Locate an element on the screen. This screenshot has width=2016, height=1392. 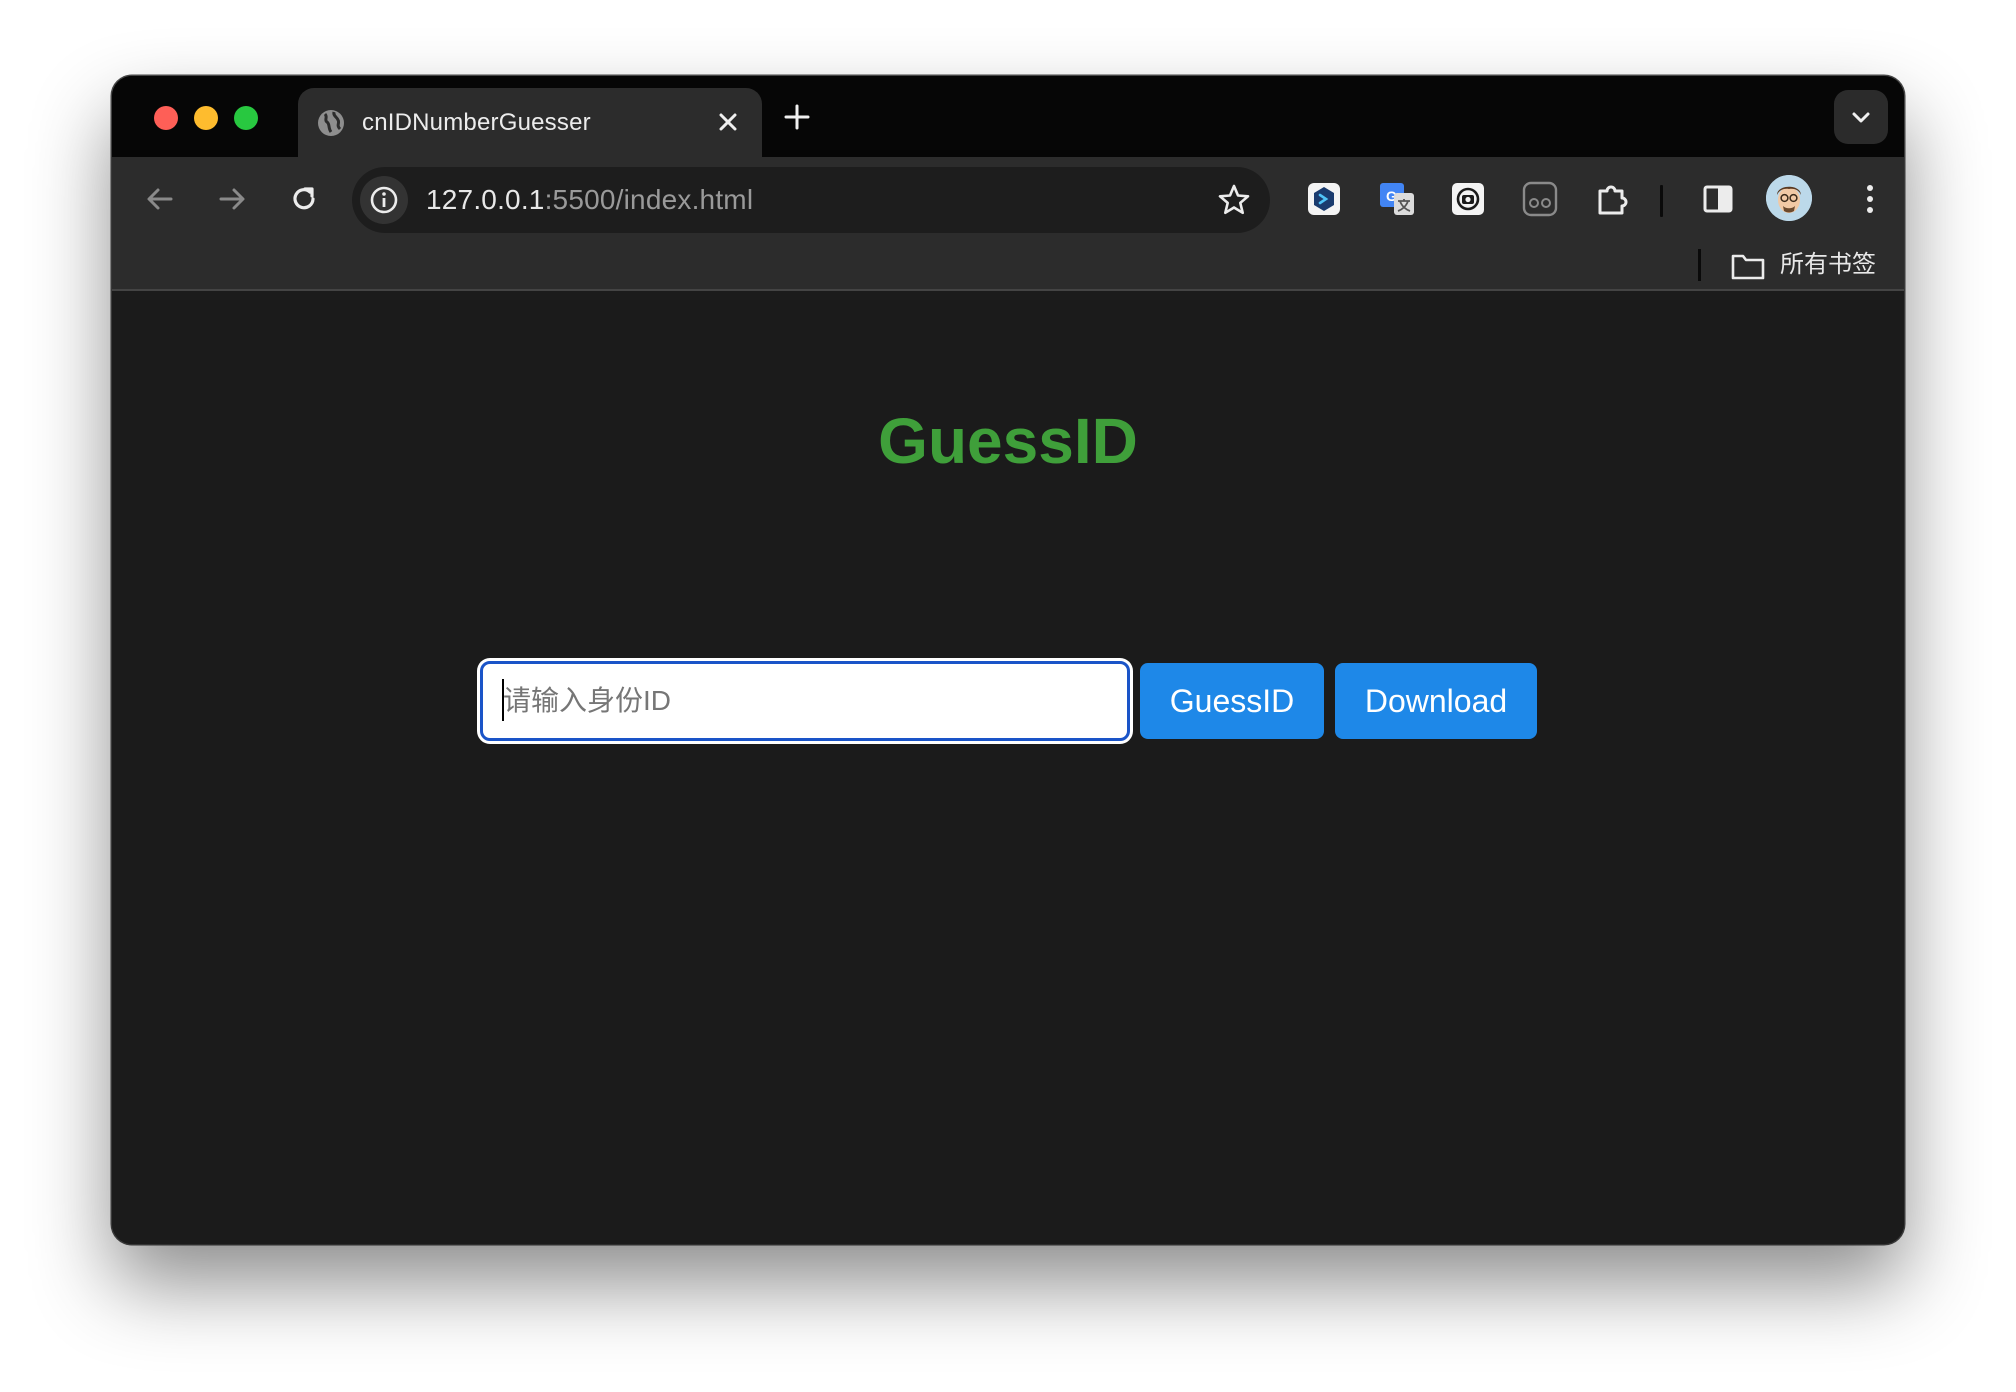
browser-toolbar: 127.0.0.1:5500/index.html G is located at coordinates (1008, 199).